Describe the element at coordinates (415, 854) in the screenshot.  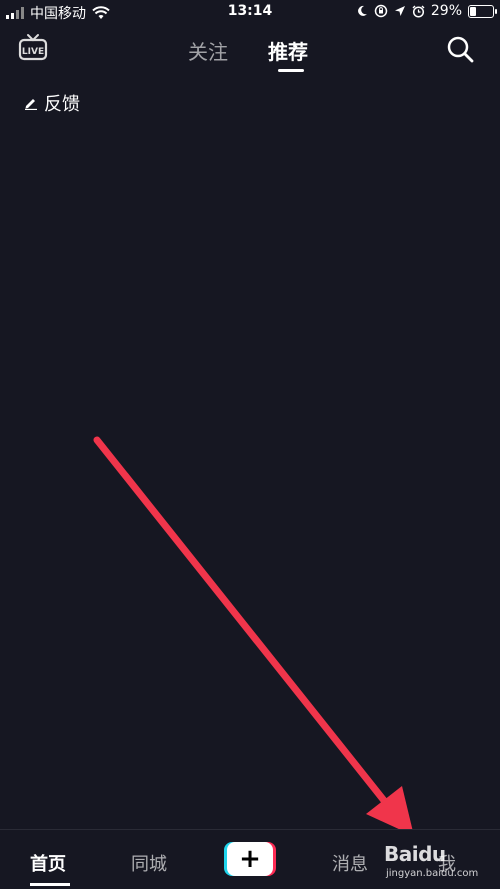
I see `watermark-logo: Baidu` at that location.